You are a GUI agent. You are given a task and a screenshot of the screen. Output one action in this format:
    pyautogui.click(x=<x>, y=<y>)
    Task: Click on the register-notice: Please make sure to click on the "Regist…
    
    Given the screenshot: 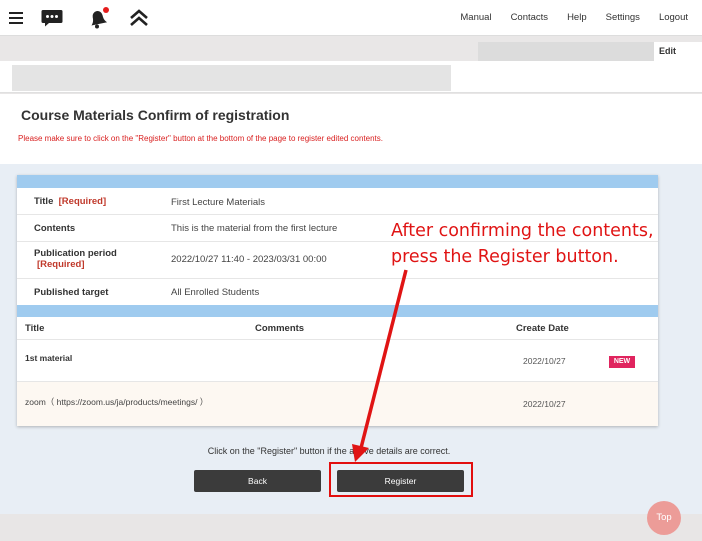 What is the action you would take?
    pyautogui.click(x=200, y=138)
    